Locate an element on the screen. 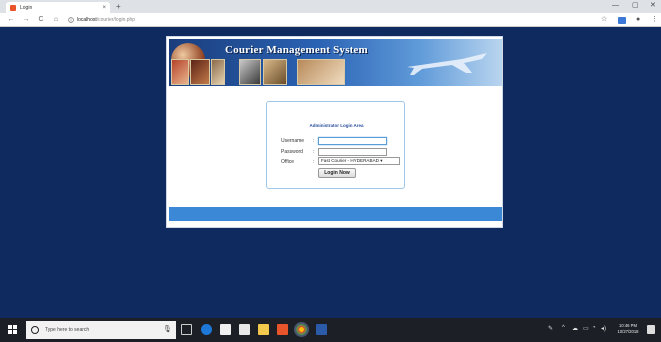 Image resolution: width=661 pixels, height=342 pixels. home-icon: ⌂ is located at coordinates (56, 19).